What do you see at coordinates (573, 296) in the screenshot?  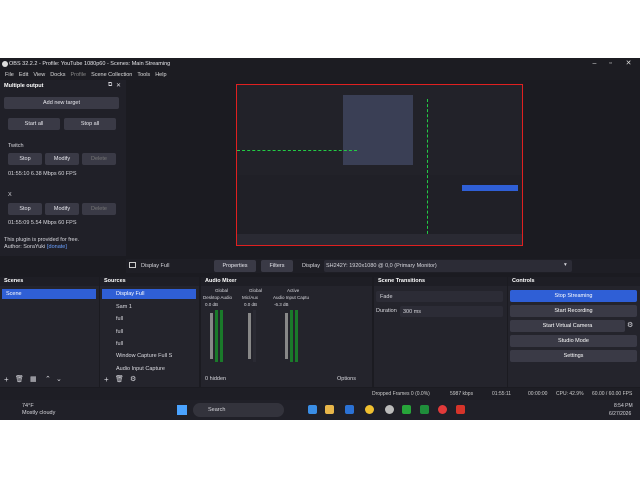 I see `stop-streaming-button: Stop Streaming` at bounding box center [573, 296].